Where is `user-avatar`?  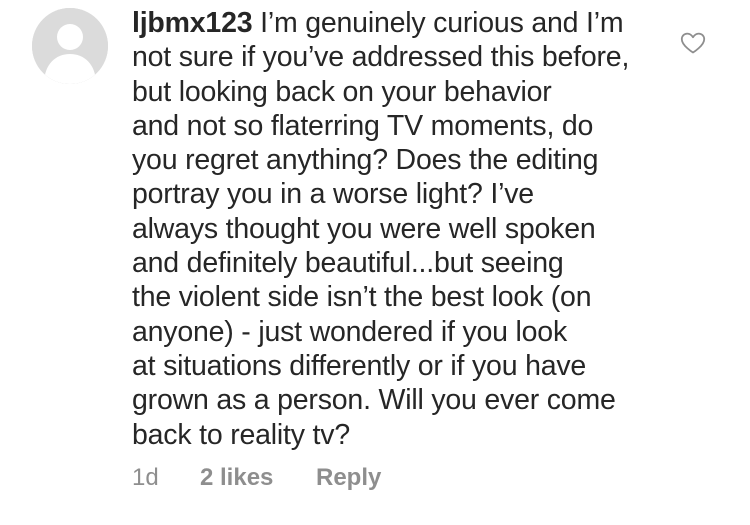 user-avatar is located at coordinates (70, 46).